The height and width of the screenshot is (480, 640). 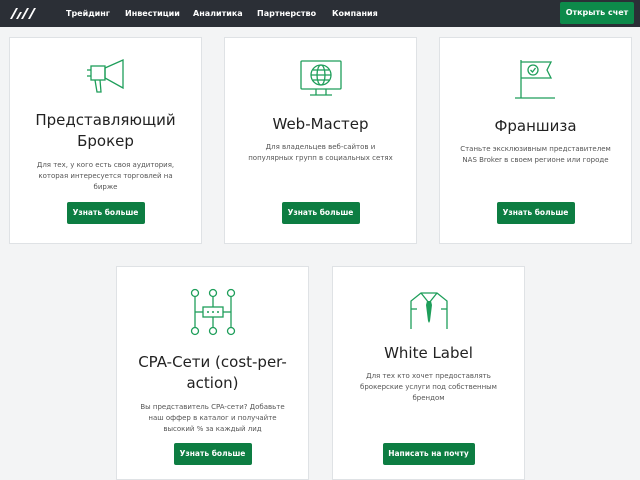 I want to click on card-title: Представляющий, so click(x=105, y=120).